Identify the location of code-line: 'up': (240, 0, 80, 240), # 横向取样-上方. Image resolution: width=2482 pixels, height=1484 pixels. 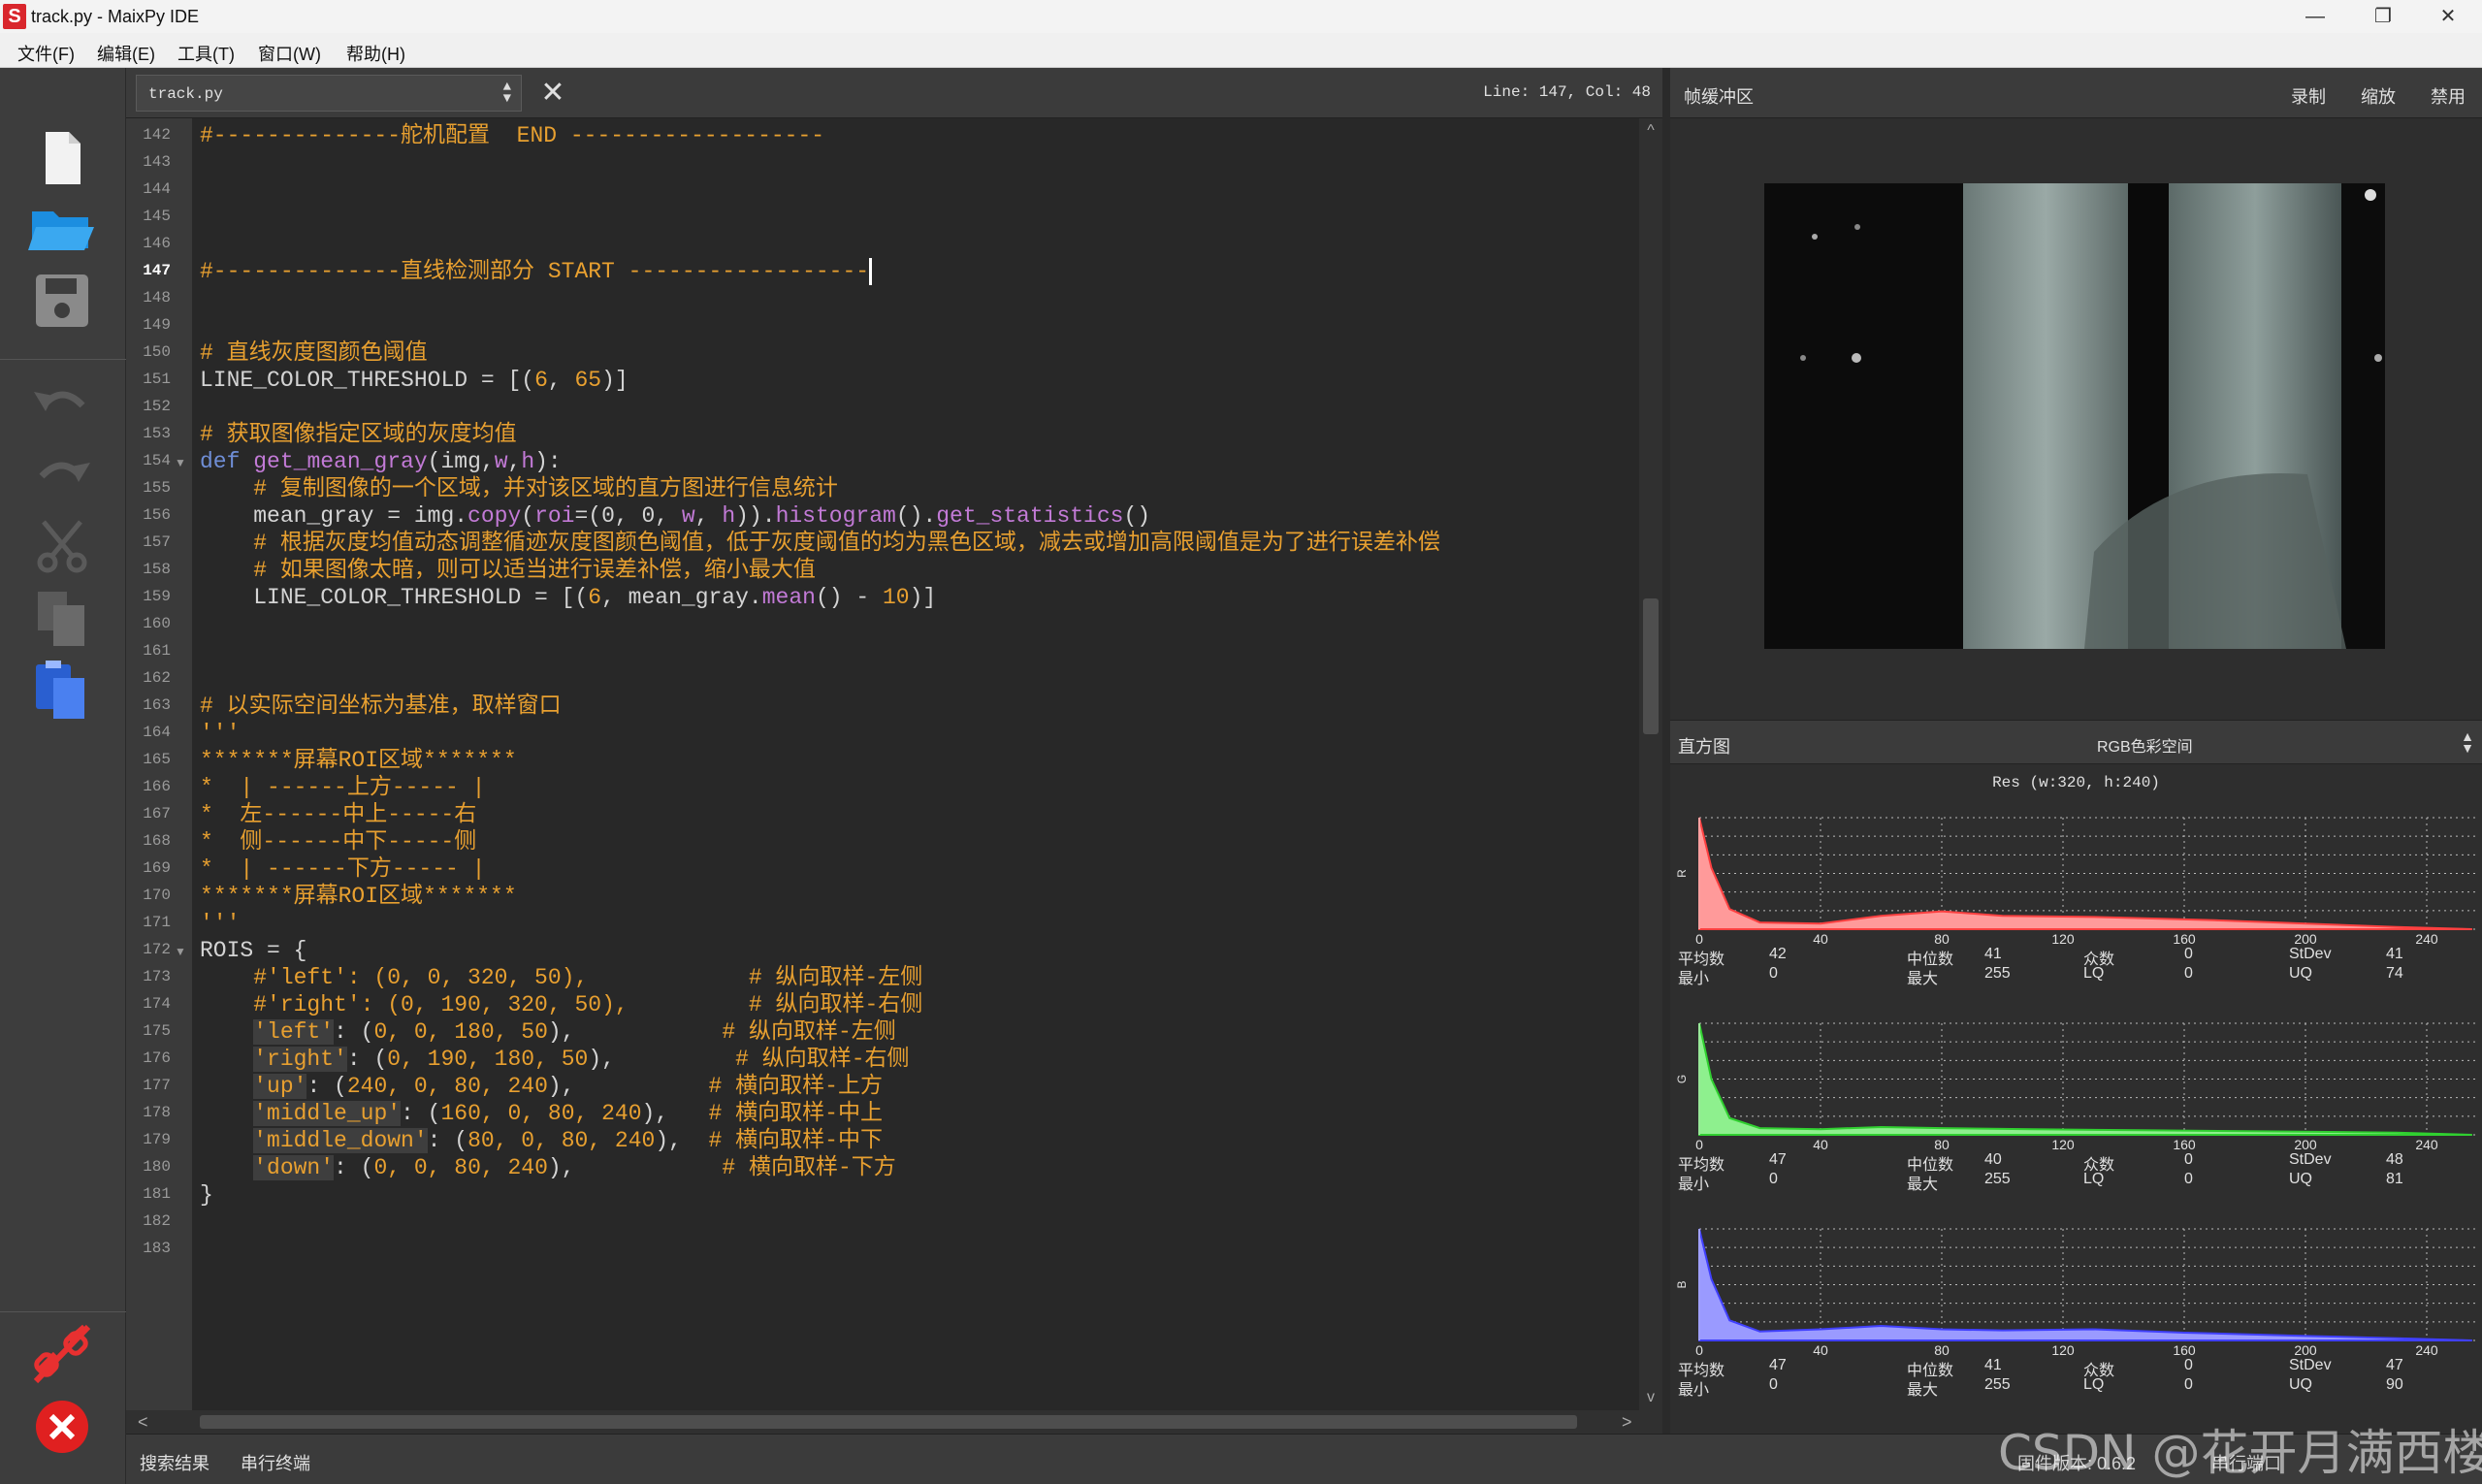
(541, 1087).